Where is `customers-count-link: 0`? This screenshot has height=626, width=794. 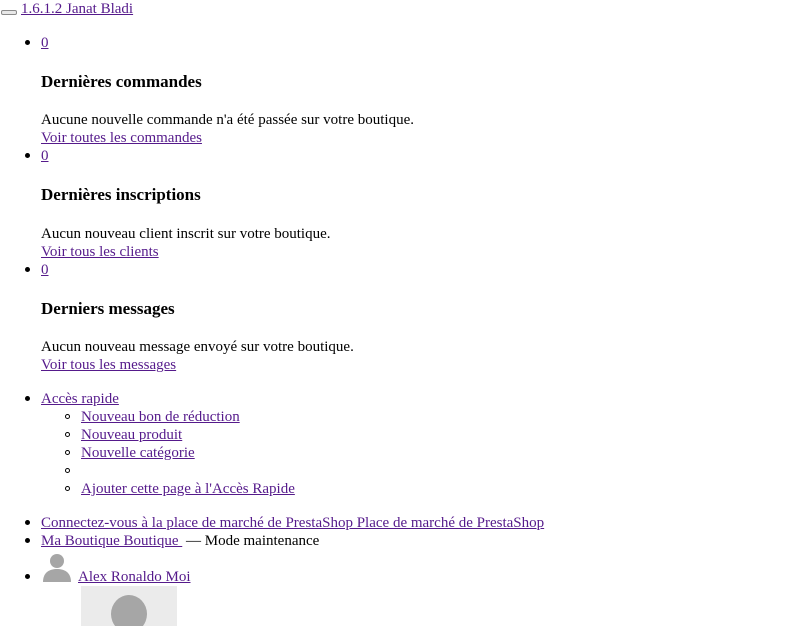 customers-count-link: 0 is located at coordinates (45, 156).